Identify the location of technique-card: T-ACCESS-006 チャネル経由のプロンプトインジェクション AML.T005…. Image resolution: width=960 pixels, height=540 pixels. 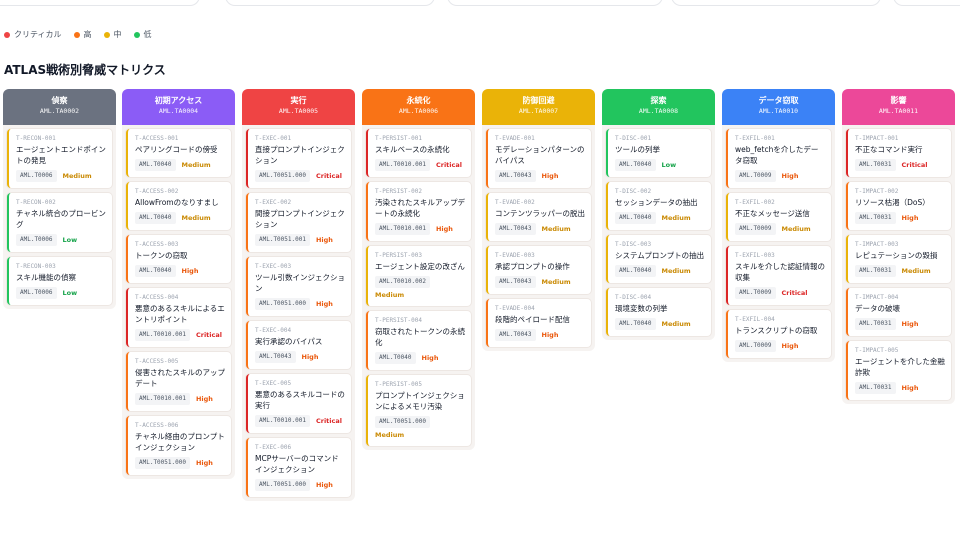
(178, 445).